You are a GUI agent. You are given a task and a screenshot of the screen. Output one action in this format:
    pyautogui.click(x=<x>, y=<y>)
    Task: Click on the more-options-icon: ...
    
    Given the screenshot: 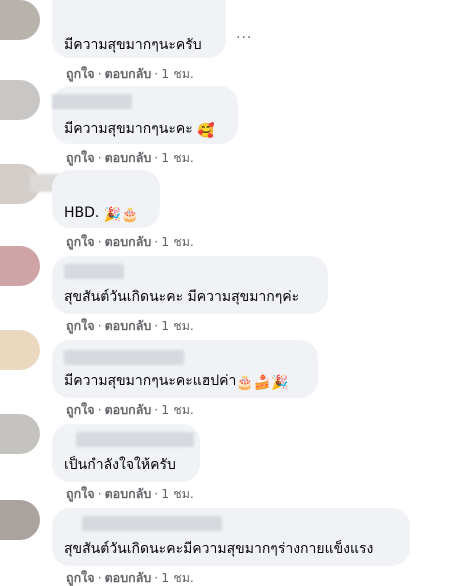 What is the action you would take?
    pyautogui.click(x=244, y=34)
    